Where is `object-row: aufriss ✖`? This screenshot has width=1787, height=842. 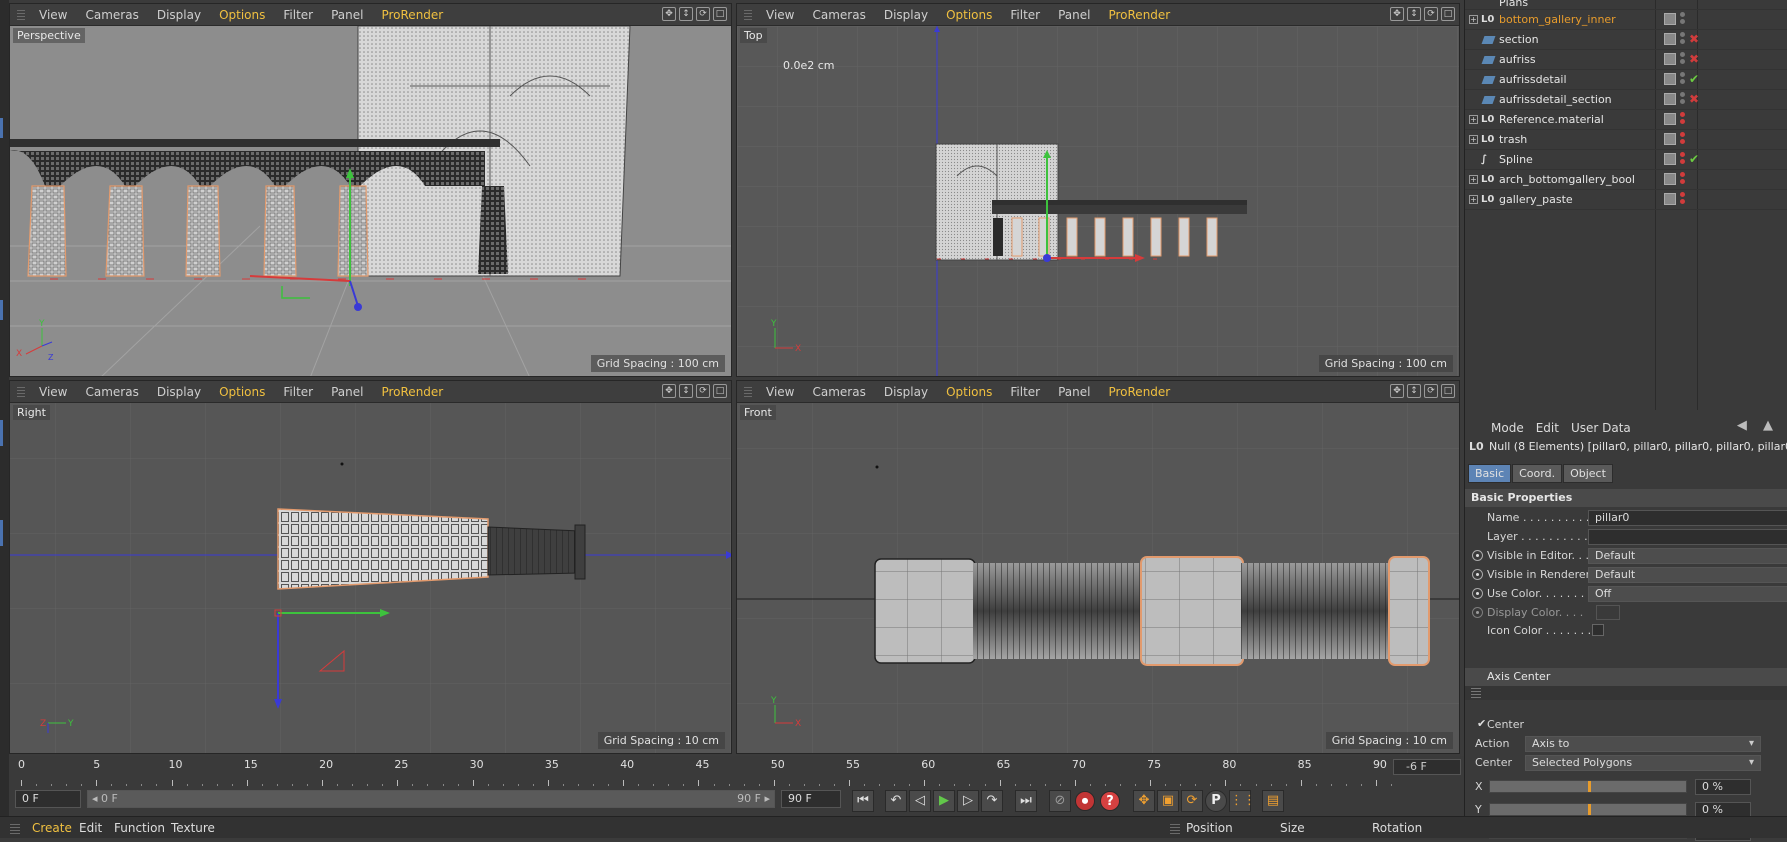
object-row: aufriss ✖ is located at coordinates (1626, 60).